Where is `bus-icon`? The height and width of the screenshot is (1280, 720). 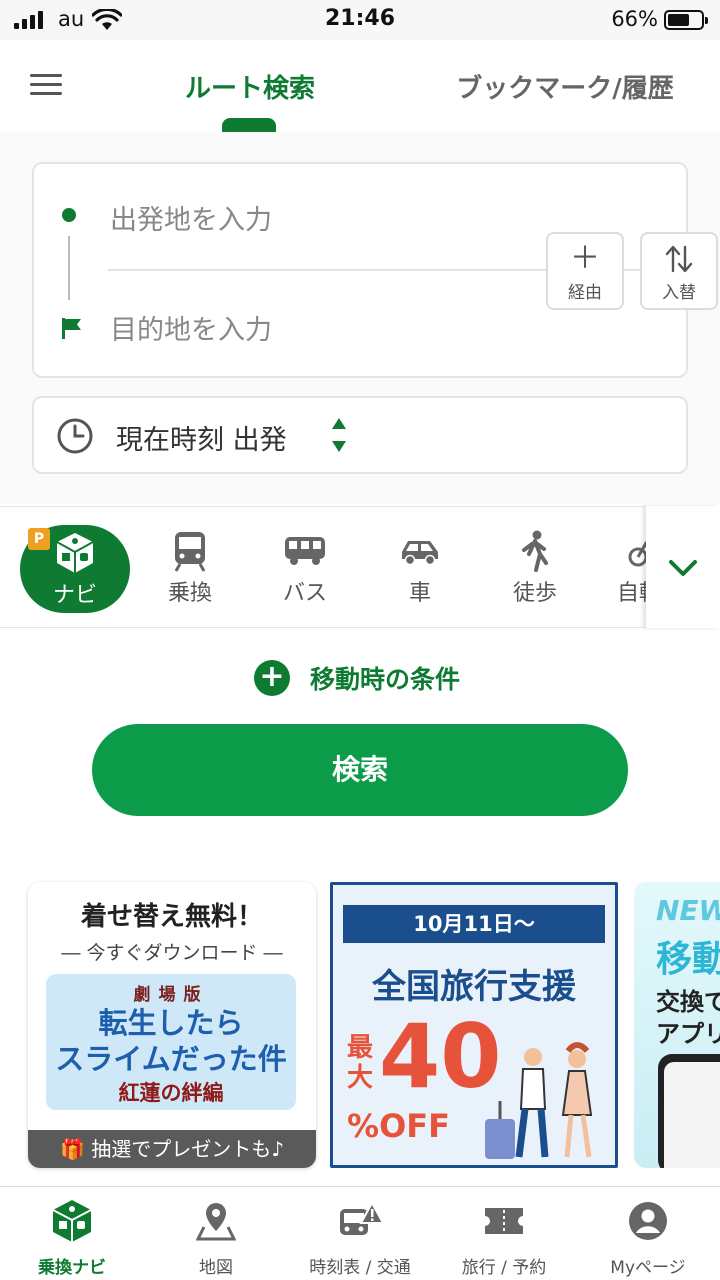 bus-icon is located at coordinates (305, 551).